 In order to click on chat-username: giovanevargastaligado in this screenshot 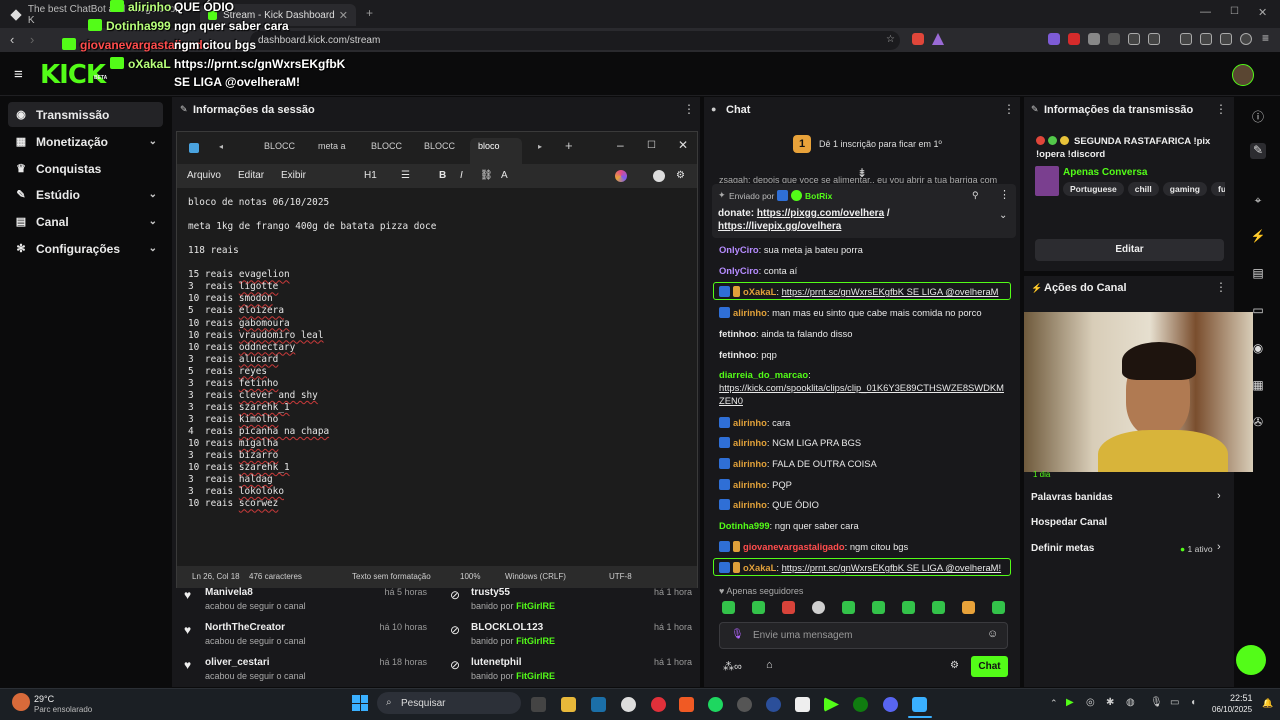, I will do `click(794, 546)`.